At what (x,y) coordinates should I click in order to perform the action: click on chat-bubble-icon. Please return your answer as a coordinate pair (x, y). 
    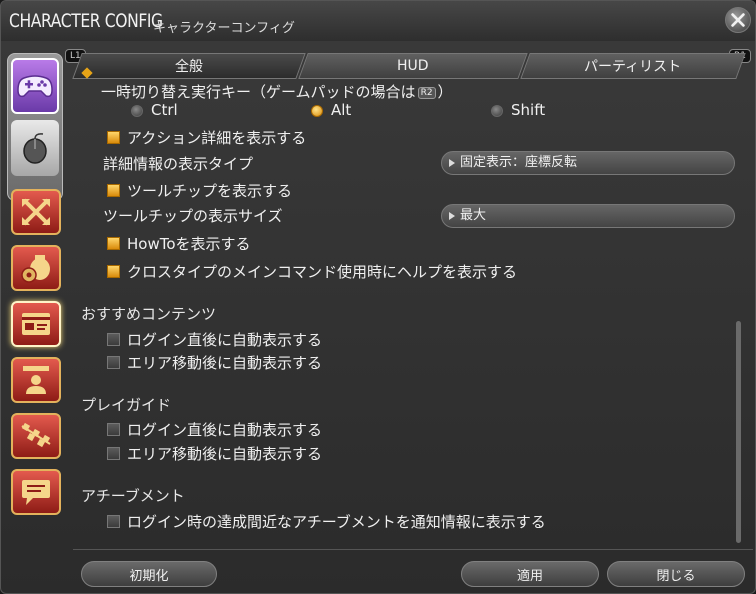
    Looking at the image, I should click on (36, 492).